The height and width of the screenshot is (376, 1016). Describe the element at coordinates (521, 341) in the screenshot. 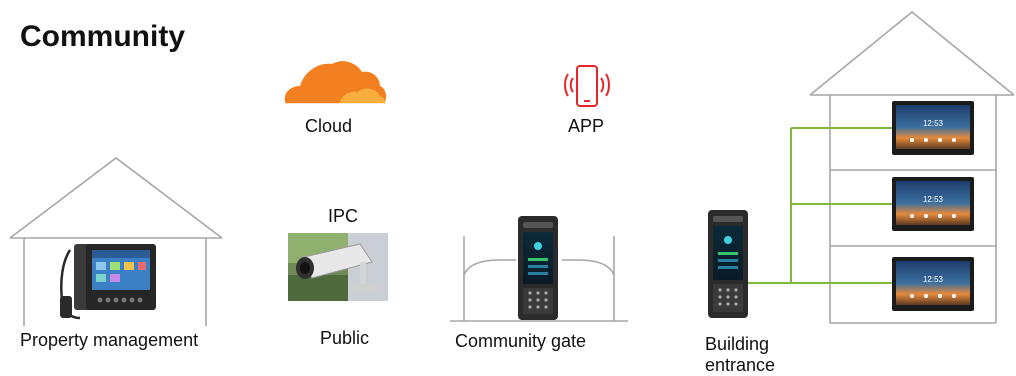

I see `community-gate-label: Community gate` at that location.